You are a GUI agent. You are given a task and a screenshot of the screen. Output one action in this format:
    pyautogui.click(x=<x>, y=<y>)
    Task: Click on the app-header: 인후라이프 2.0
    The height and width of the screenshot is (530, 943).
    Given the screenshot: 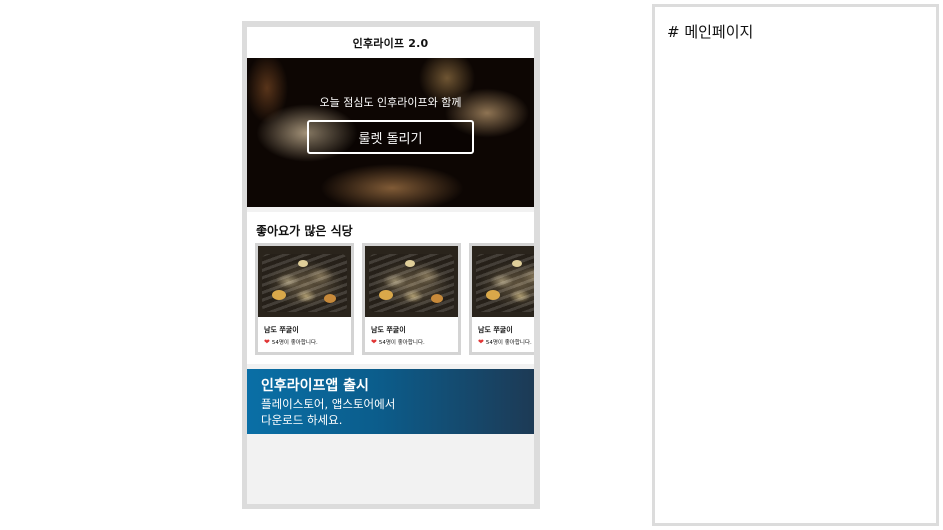 What is the action you would take?
    pyautogui.click(x=390, y=42)
    